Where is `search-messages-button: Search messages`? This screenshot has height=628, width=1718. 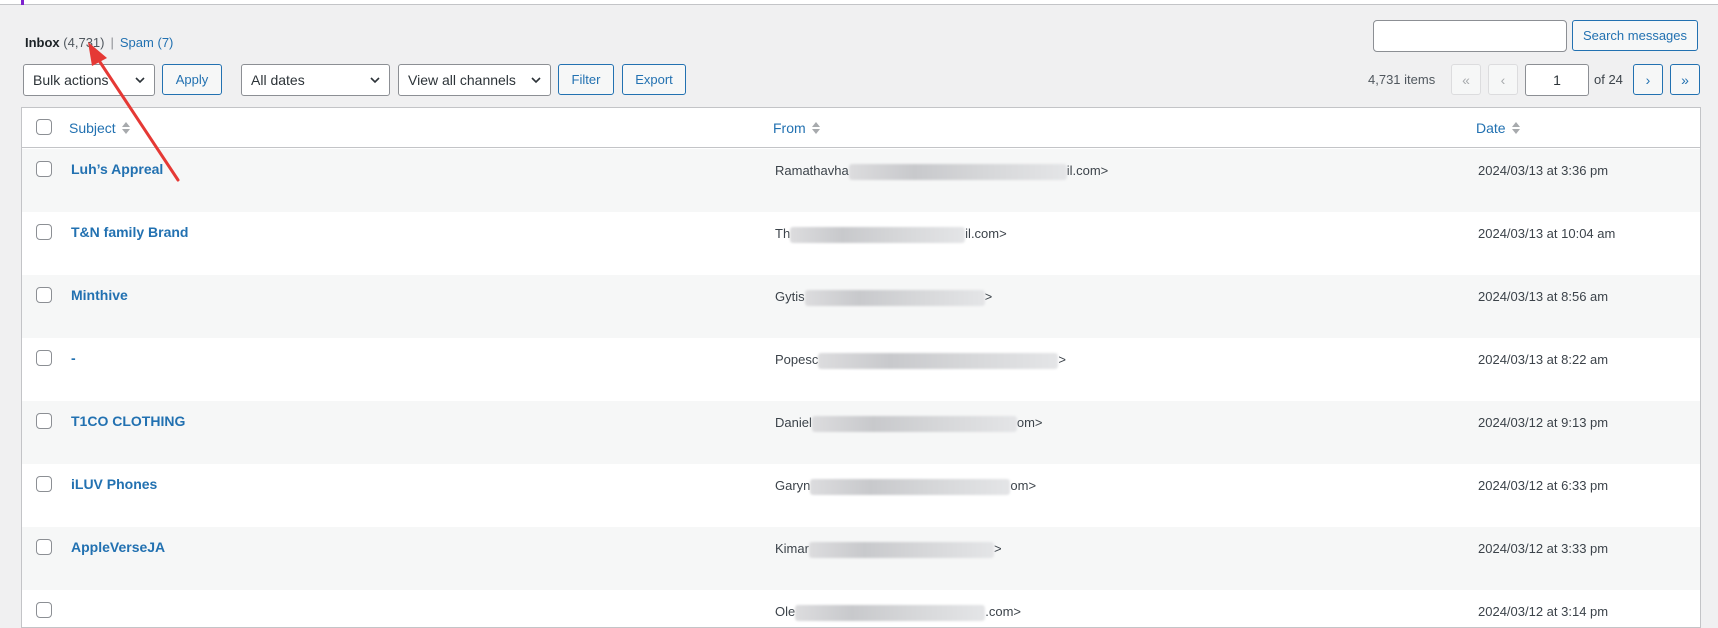 search-messages-button: Search messages is located at coordinates (1635, 35).